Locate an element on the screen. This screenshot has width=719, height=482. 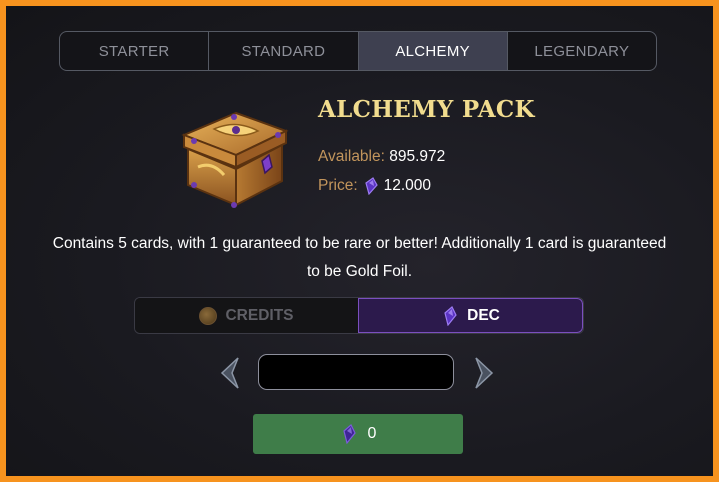
price-value: 12.000 is located at coordinates (407, 185).